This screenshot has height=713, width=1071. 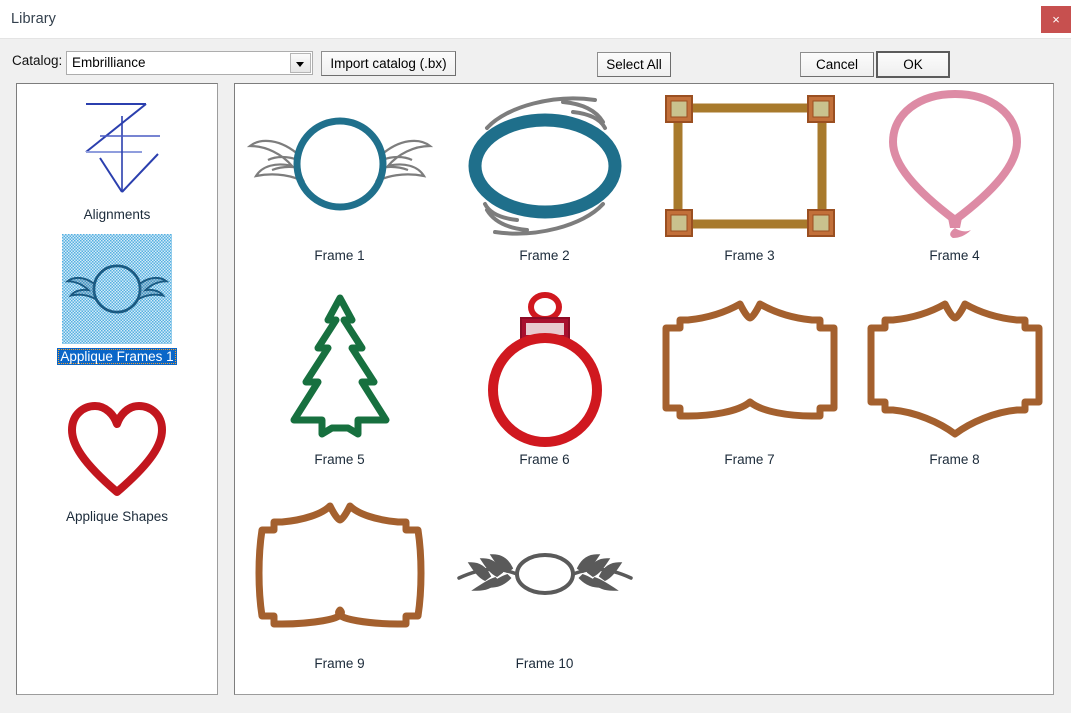 I want to click on plaque-frame-wavy-sides-icon, so click(x=340, y=574).